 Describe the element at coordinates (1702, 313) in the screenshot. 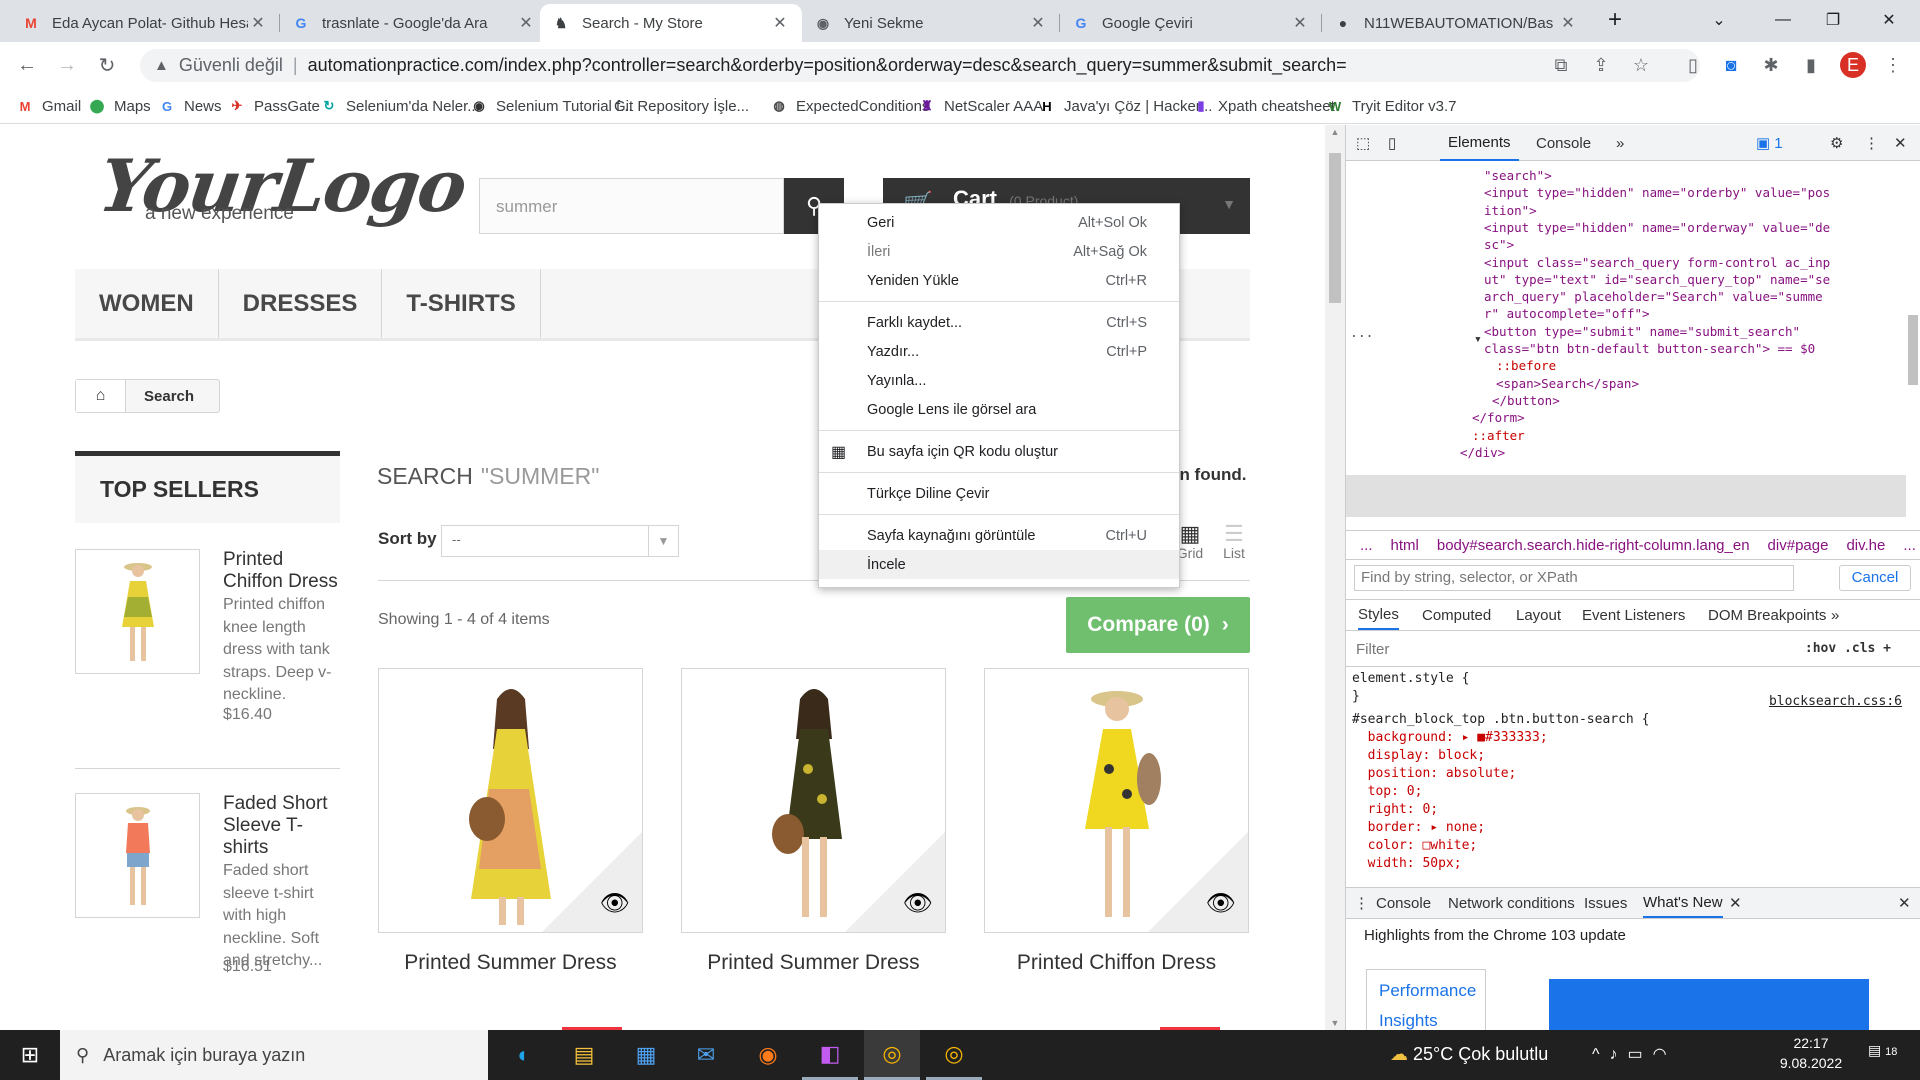

I see `dom-line: r" autocomplete="off">` at that location.